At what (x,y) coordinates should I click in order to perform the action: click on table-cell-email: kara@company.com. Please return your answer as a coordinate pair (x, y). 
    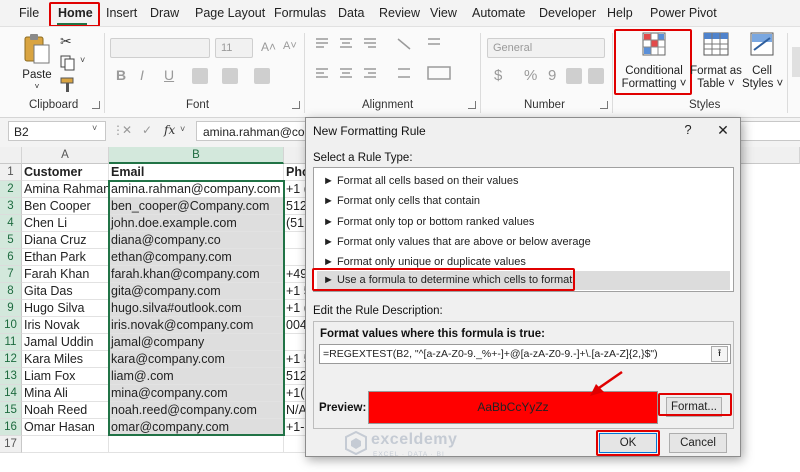
    Looking at the image, I should click on (196, 359).